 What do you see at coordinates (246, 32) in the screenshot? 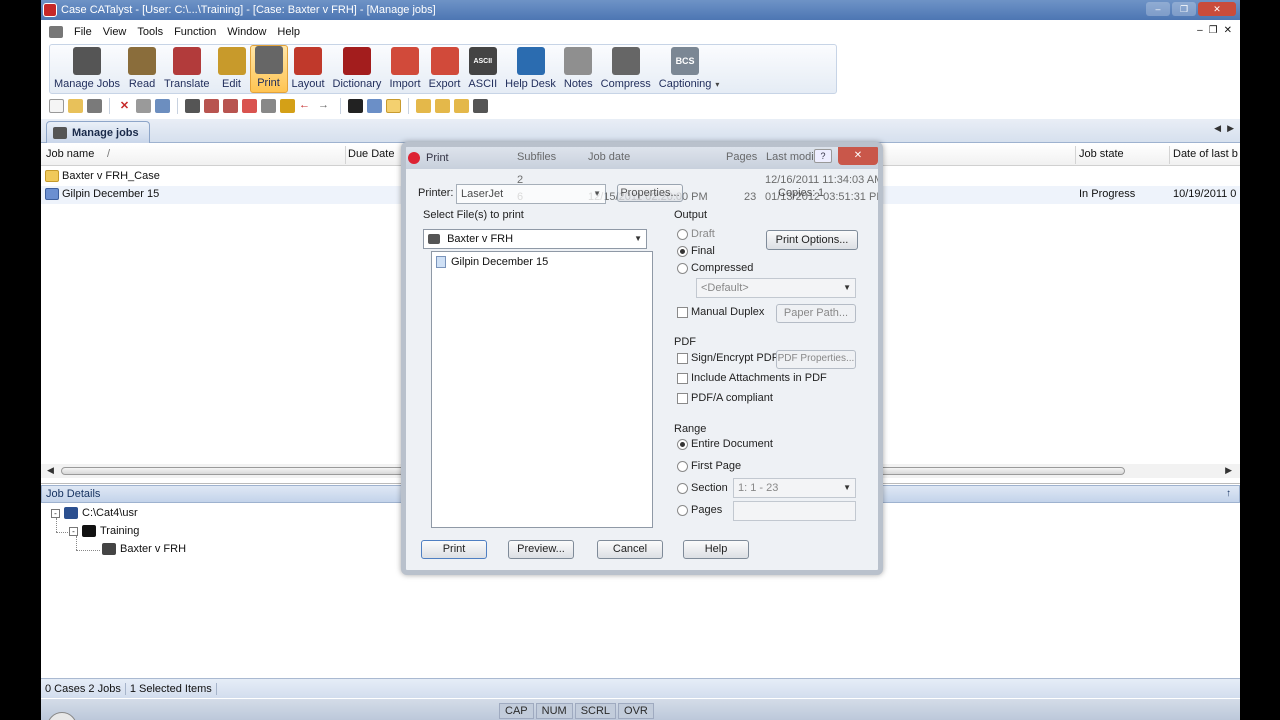
I see `menu-window: Window` at bounding box center [246, 32].